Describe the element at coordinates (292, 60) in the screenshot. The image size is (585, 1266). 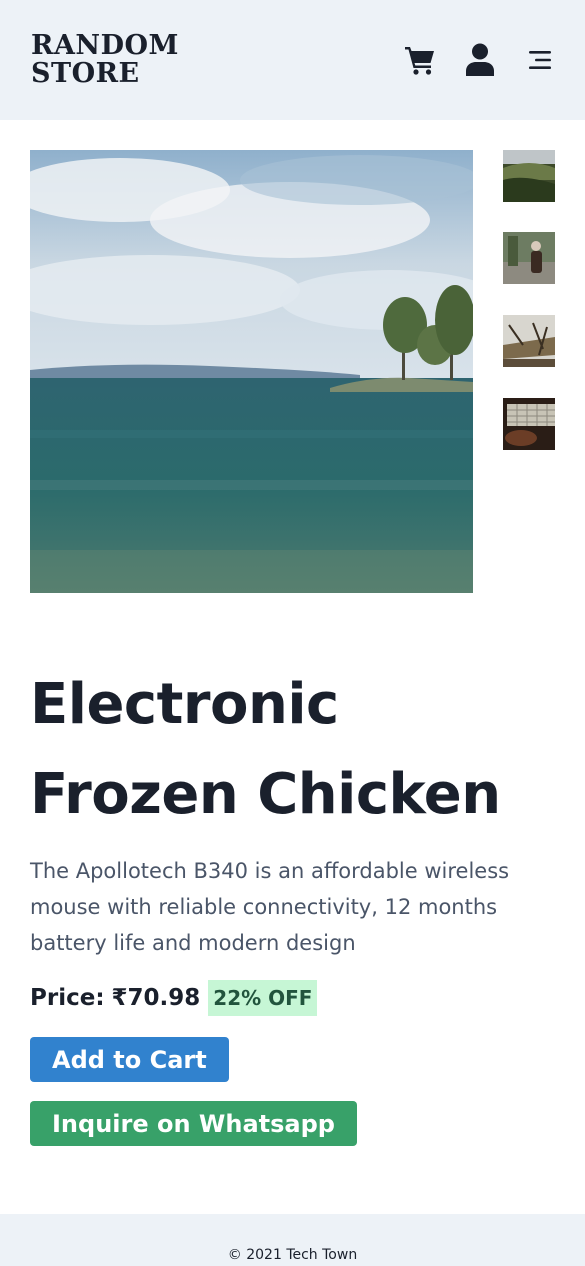
I see `header: RANDOM STORE` at that location.